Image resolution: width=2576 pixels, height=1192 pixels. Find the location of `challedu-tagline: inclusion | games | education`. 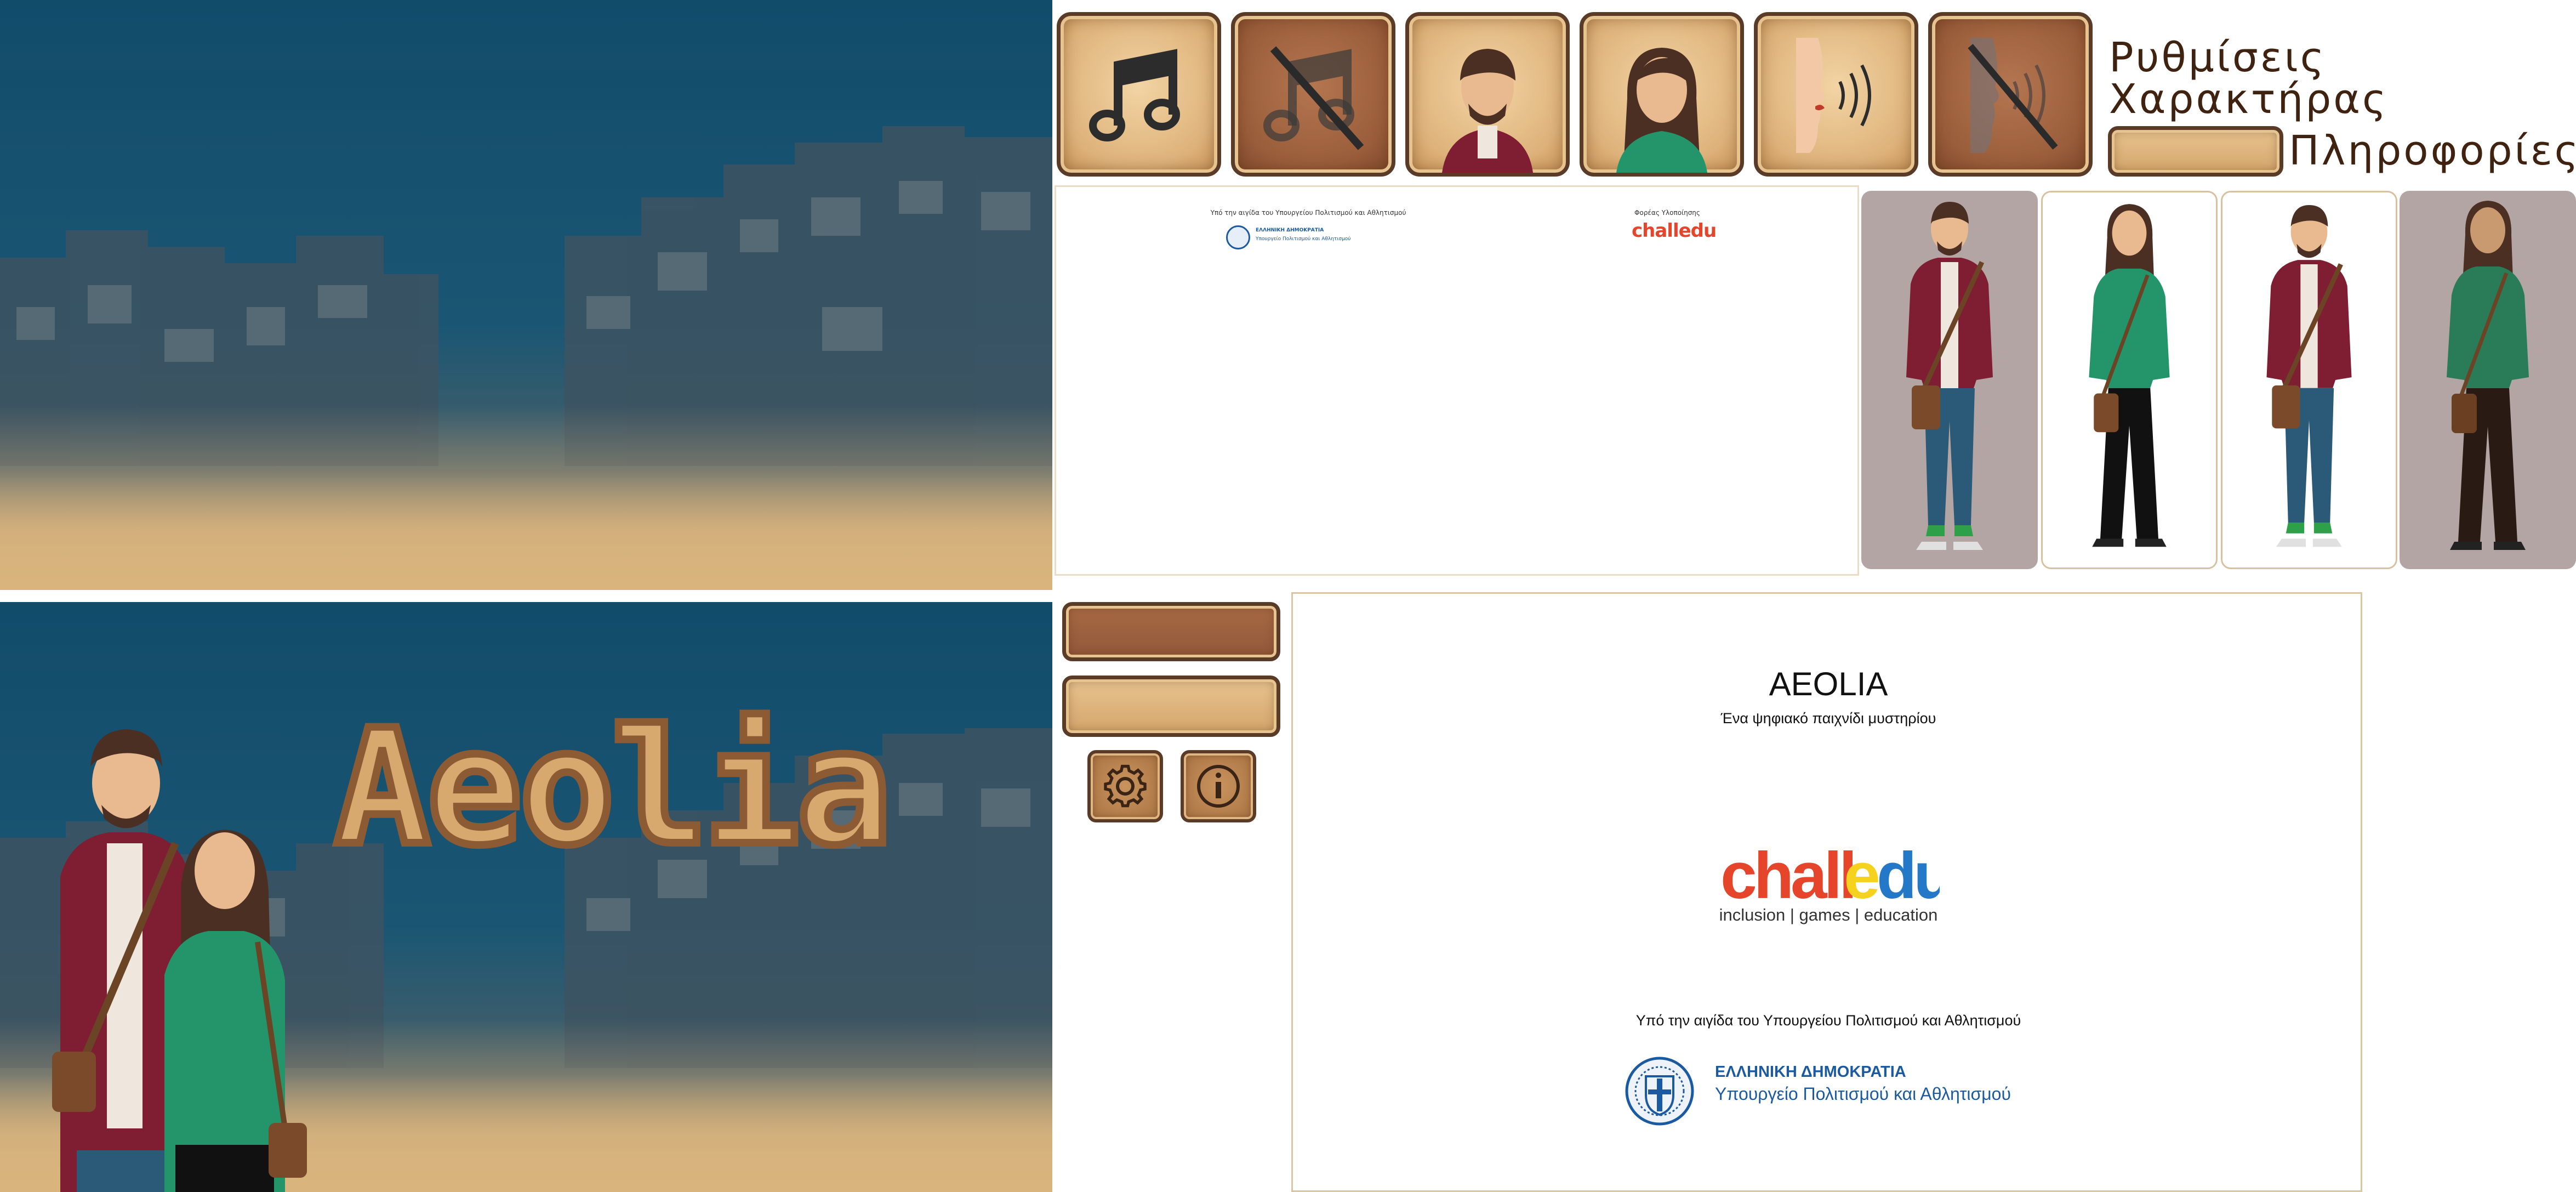

challedu-tagline: inclusion | games | education is located at coordinates (1828, 914).